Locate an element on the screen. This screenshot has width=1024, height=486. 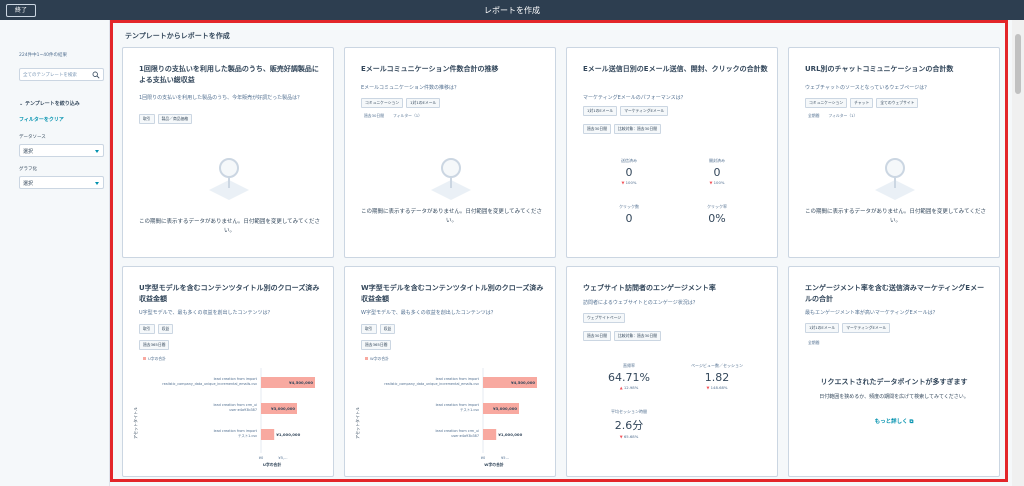
bar is located at coordinates (490, 434).